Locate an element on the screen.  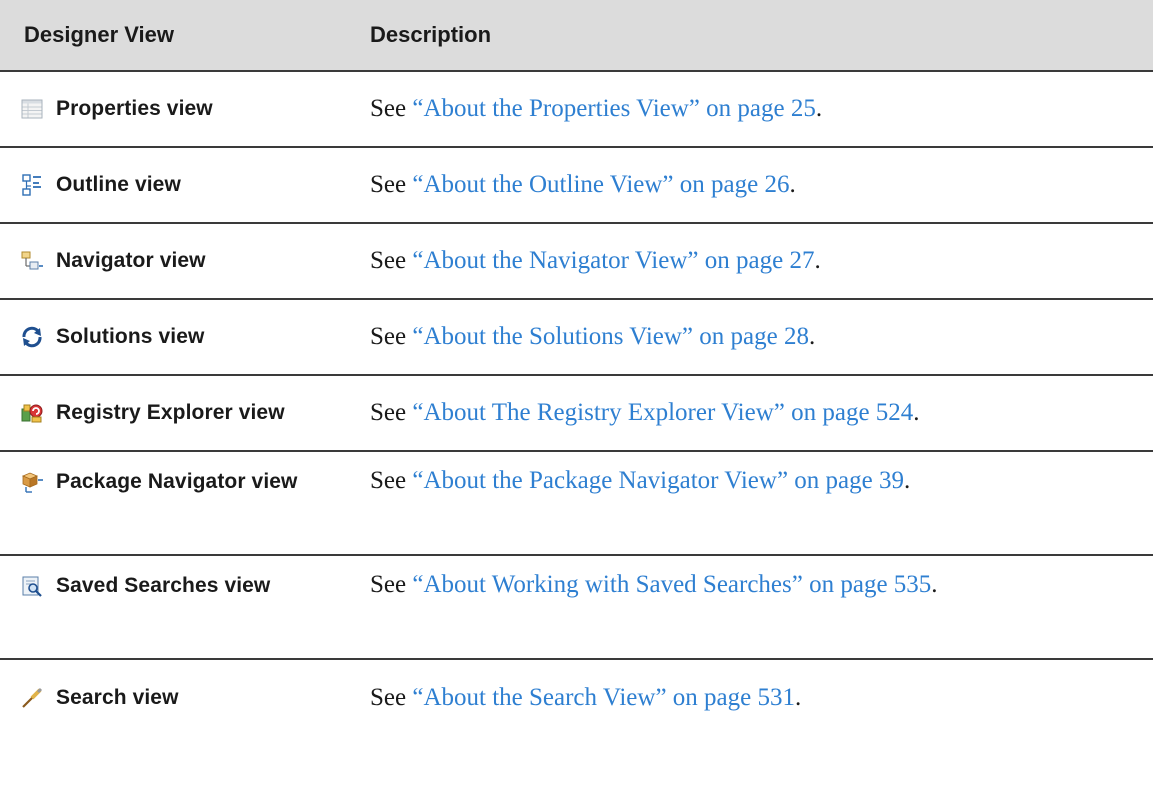
header-cell-description: Description is located at coordinates (429, 35).